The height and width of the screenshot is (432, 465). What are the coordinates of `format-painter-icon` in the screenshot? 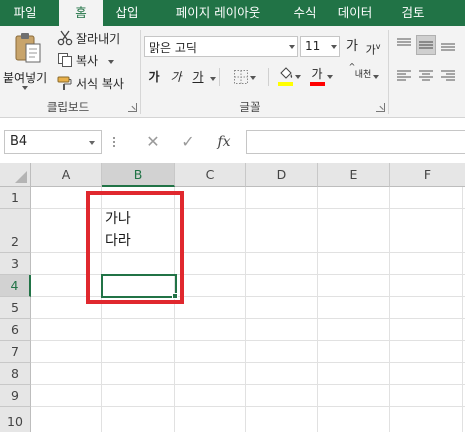 It's located at (64, 83).